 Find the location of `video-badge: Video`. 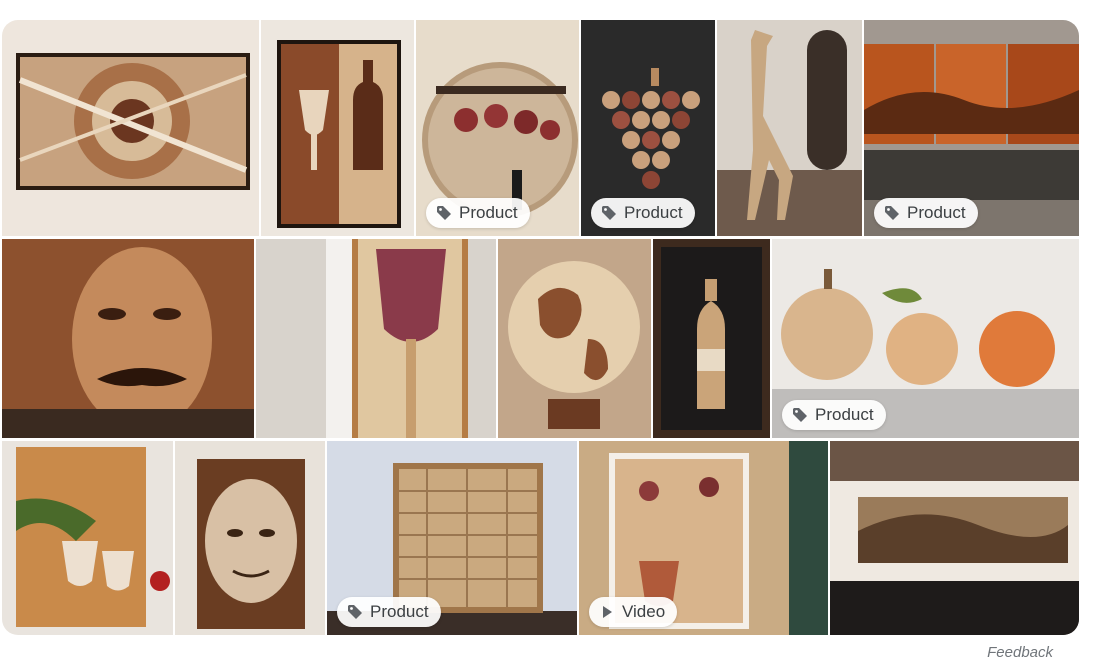

video-badge: Video is located at coordinates (633, 612).